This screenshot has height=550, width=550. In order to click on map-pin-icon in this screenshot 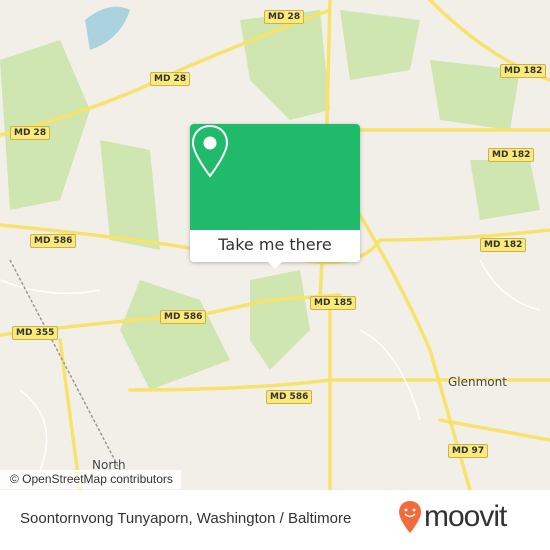, I will do `click(210, 151)`.